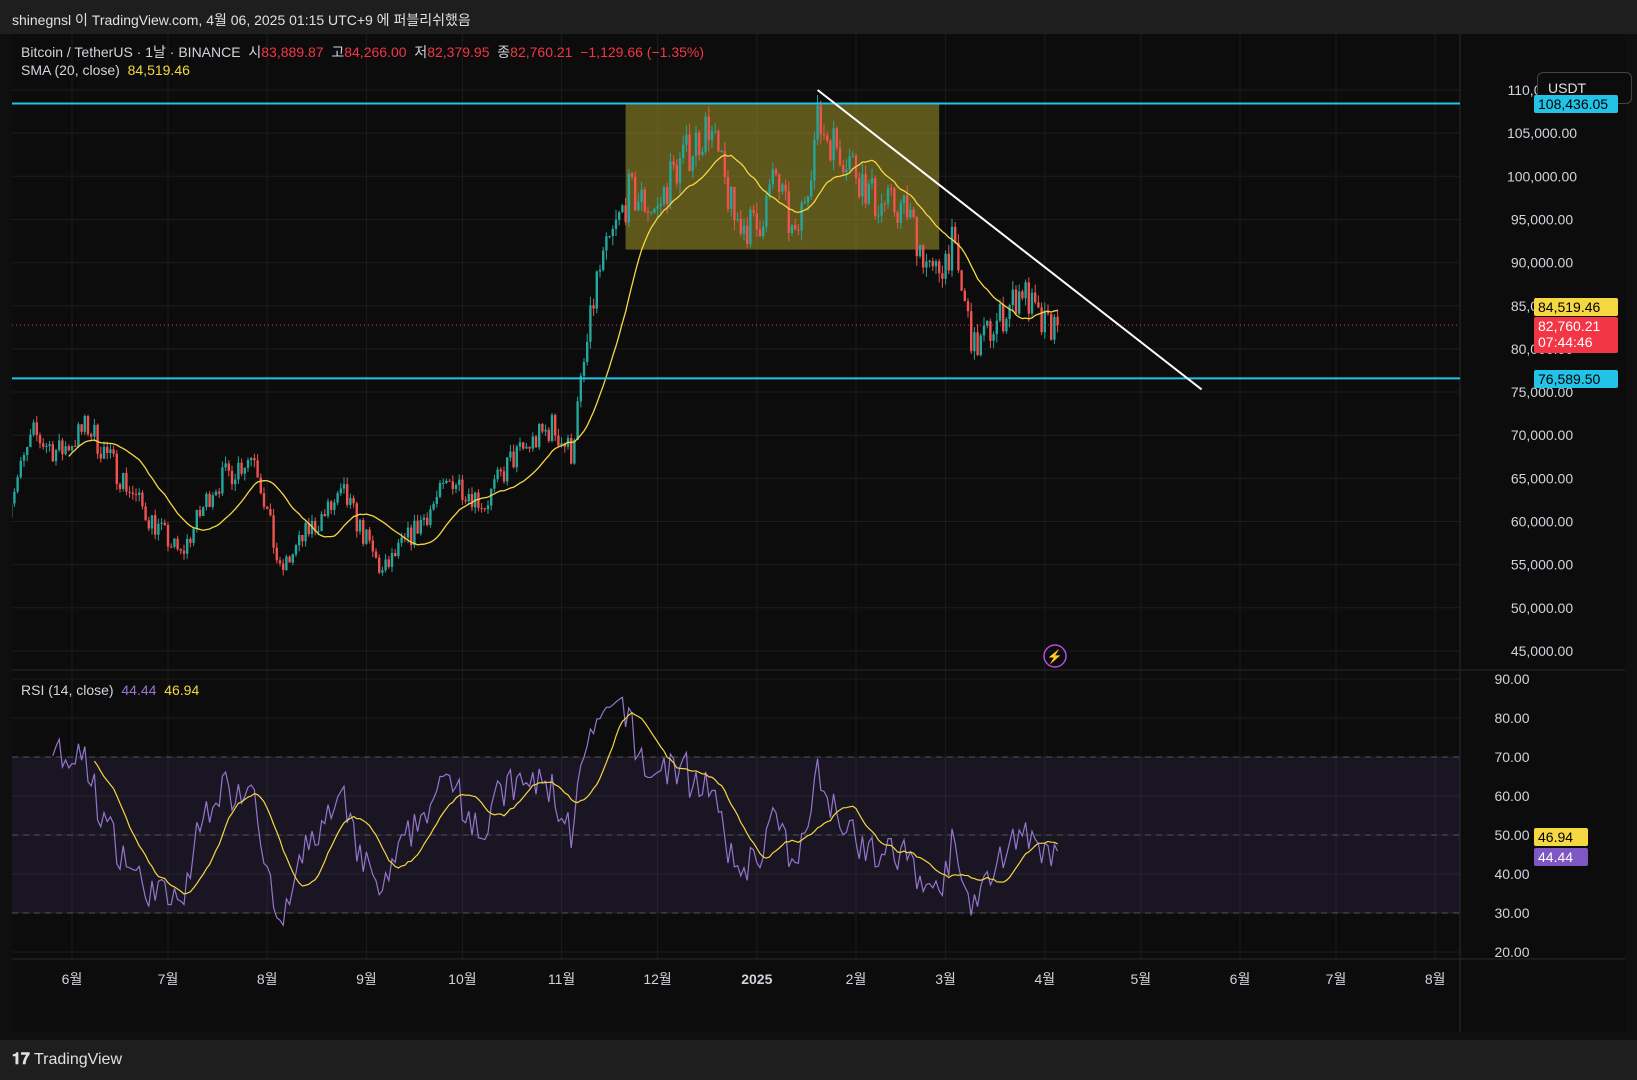 Image resolution: width=1637 pixels, height=1080 pixels. I want to click on time-tick: 12월, so click(657, 979).